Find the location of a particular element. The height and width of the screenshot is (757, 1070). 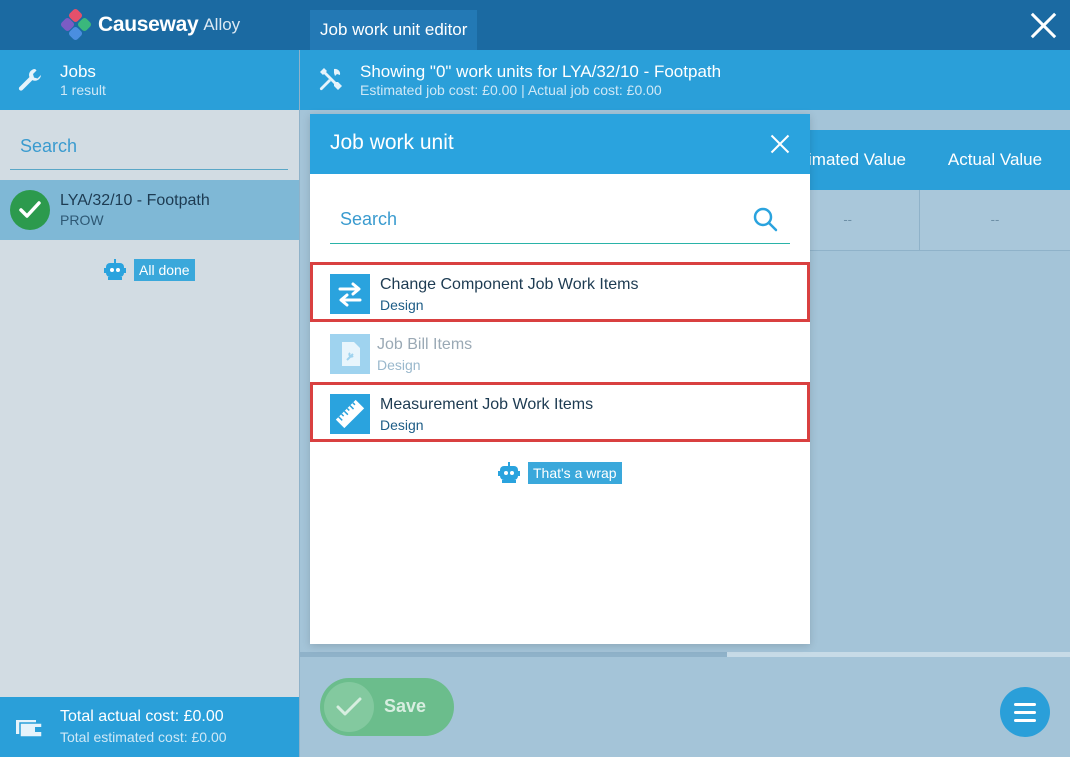

list-item-measurement: Measurement Job Work Items Design is located at coordinates (560, 412).